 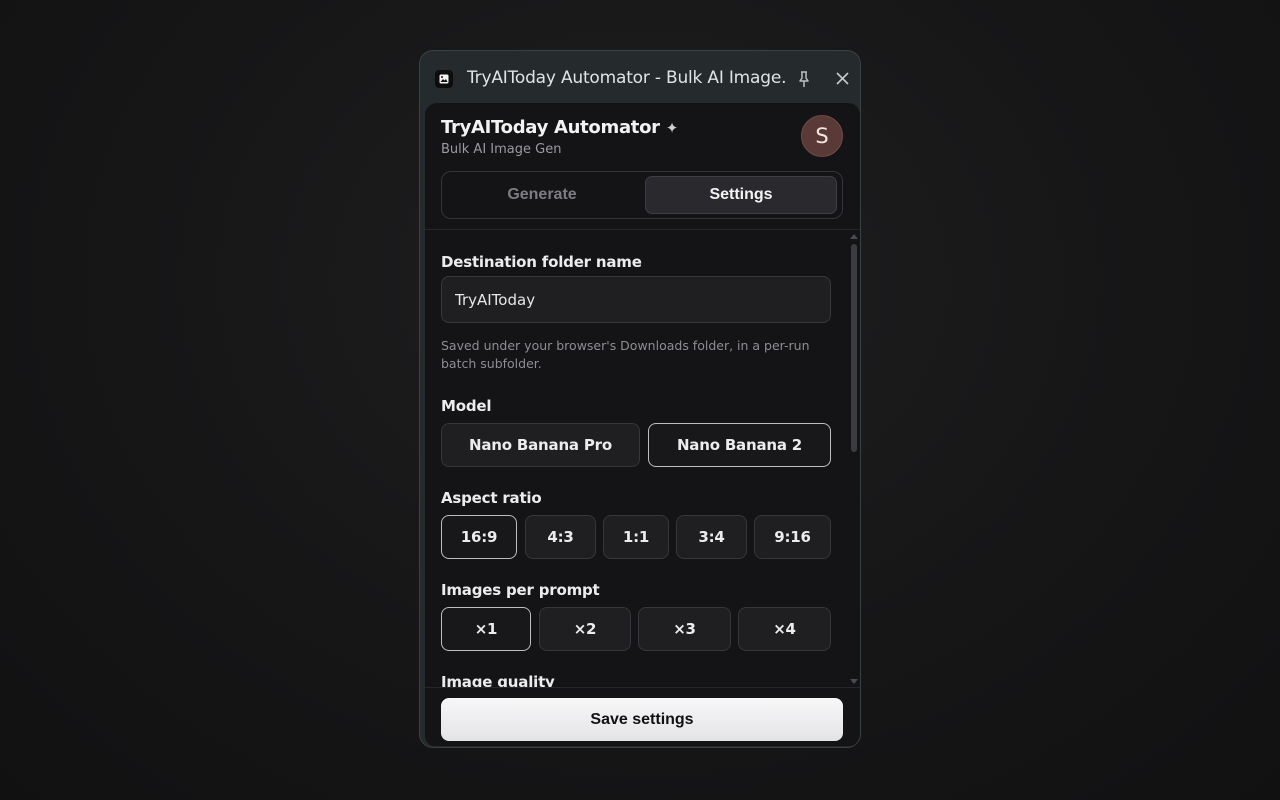 What do you see at coordinates (520, 590) in the screenshot?
I see `images-per-prompt-label: Images per prompt` at bounding box center [520, 590].